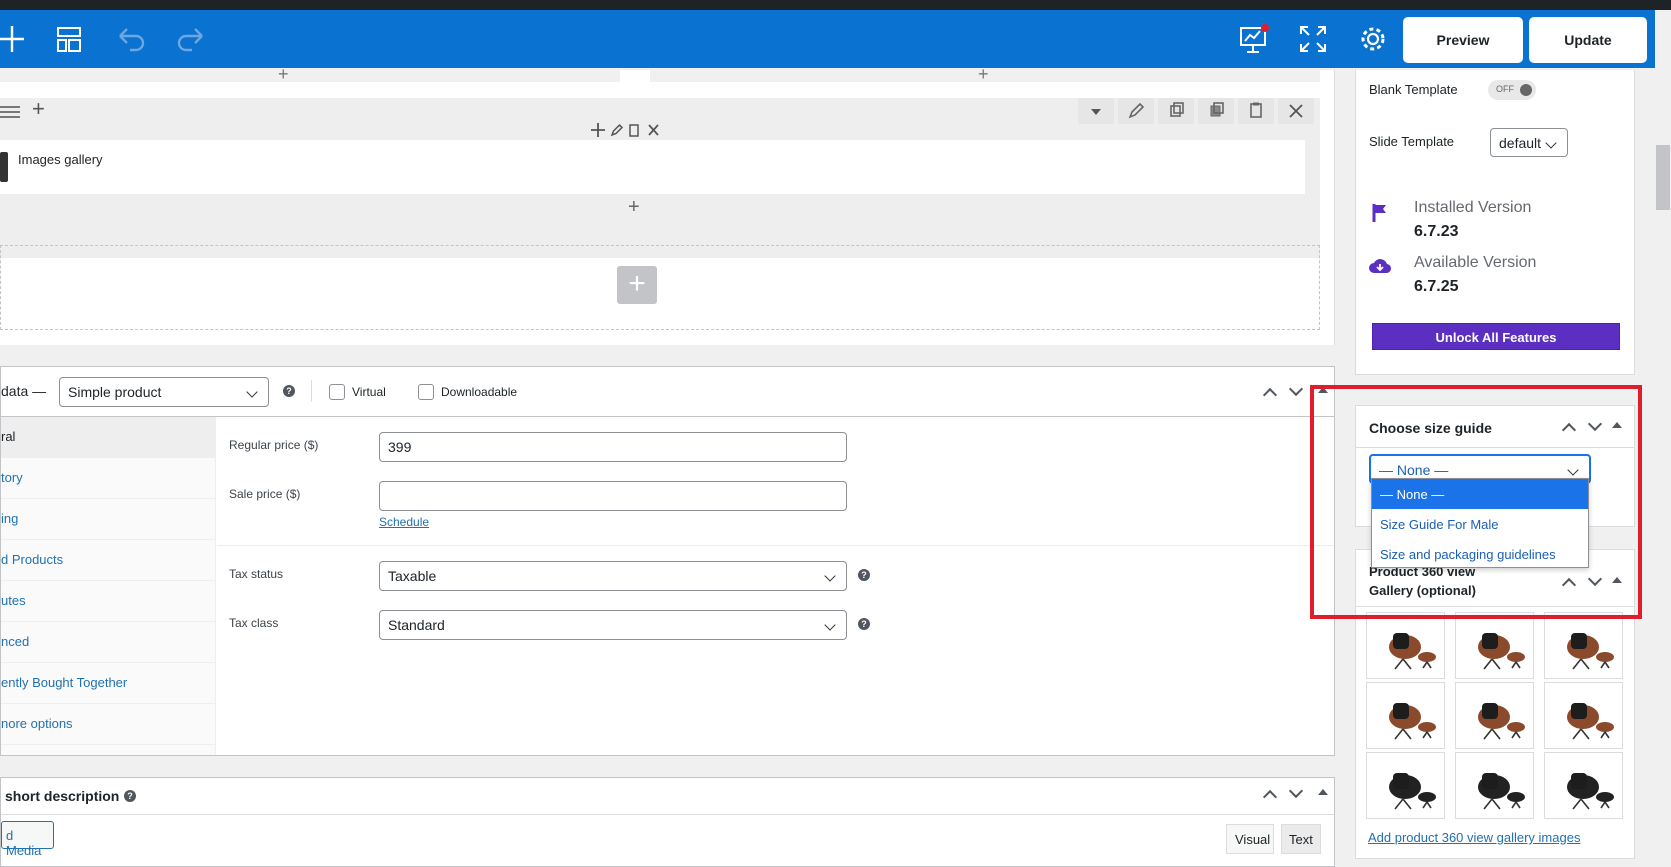  Describe the element at coordinates (108, 724) in the screenshot. I see `tab-more-options: nore options` at that location.